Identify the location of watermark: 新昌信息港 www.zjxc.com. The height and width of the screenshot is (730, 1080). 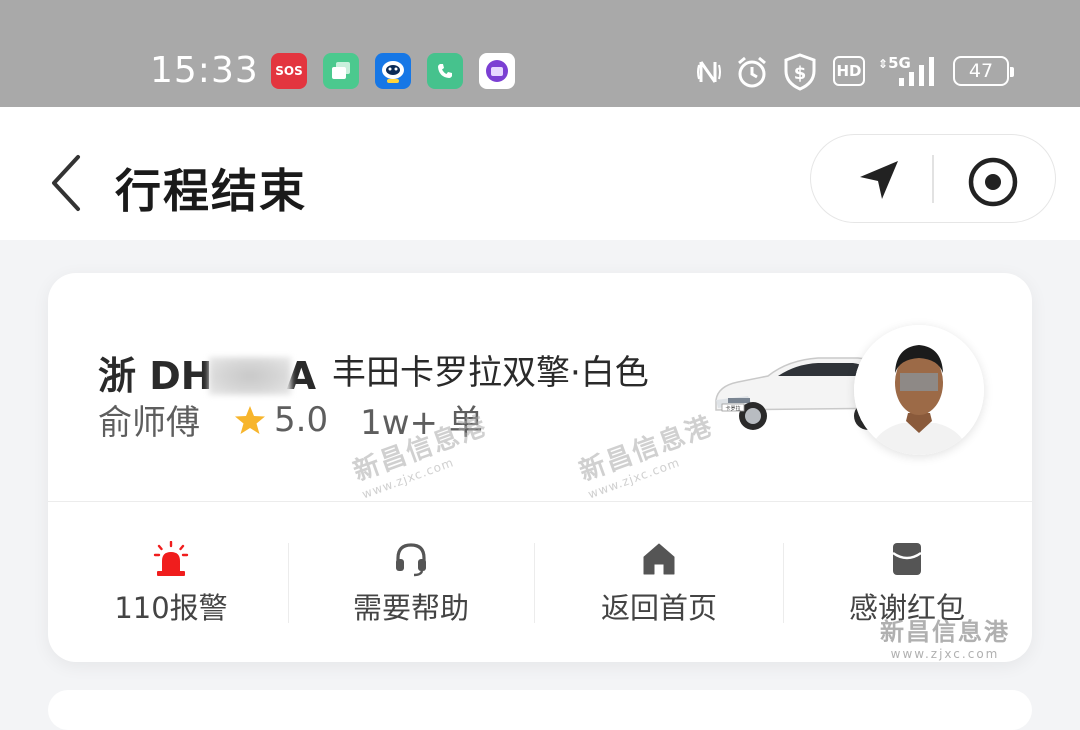
(945, 636).